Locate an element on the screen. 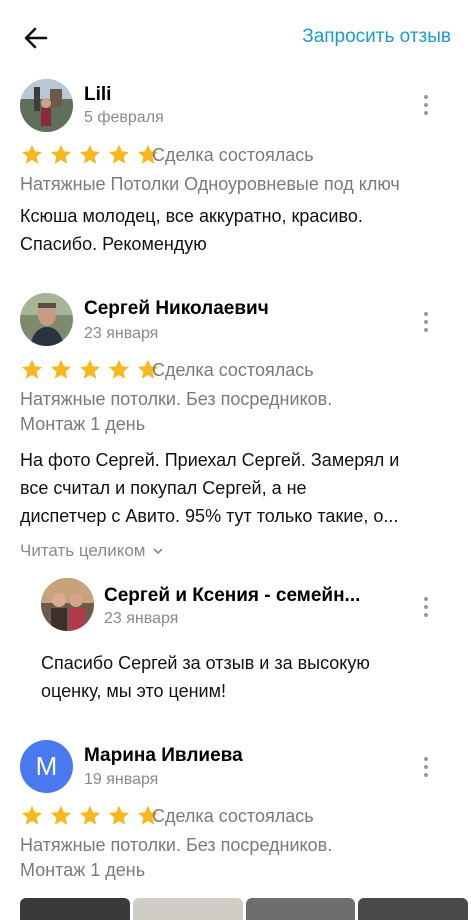 The image size is (471, 920). review-date: 5 февраля is located at coordinates (124, 117).